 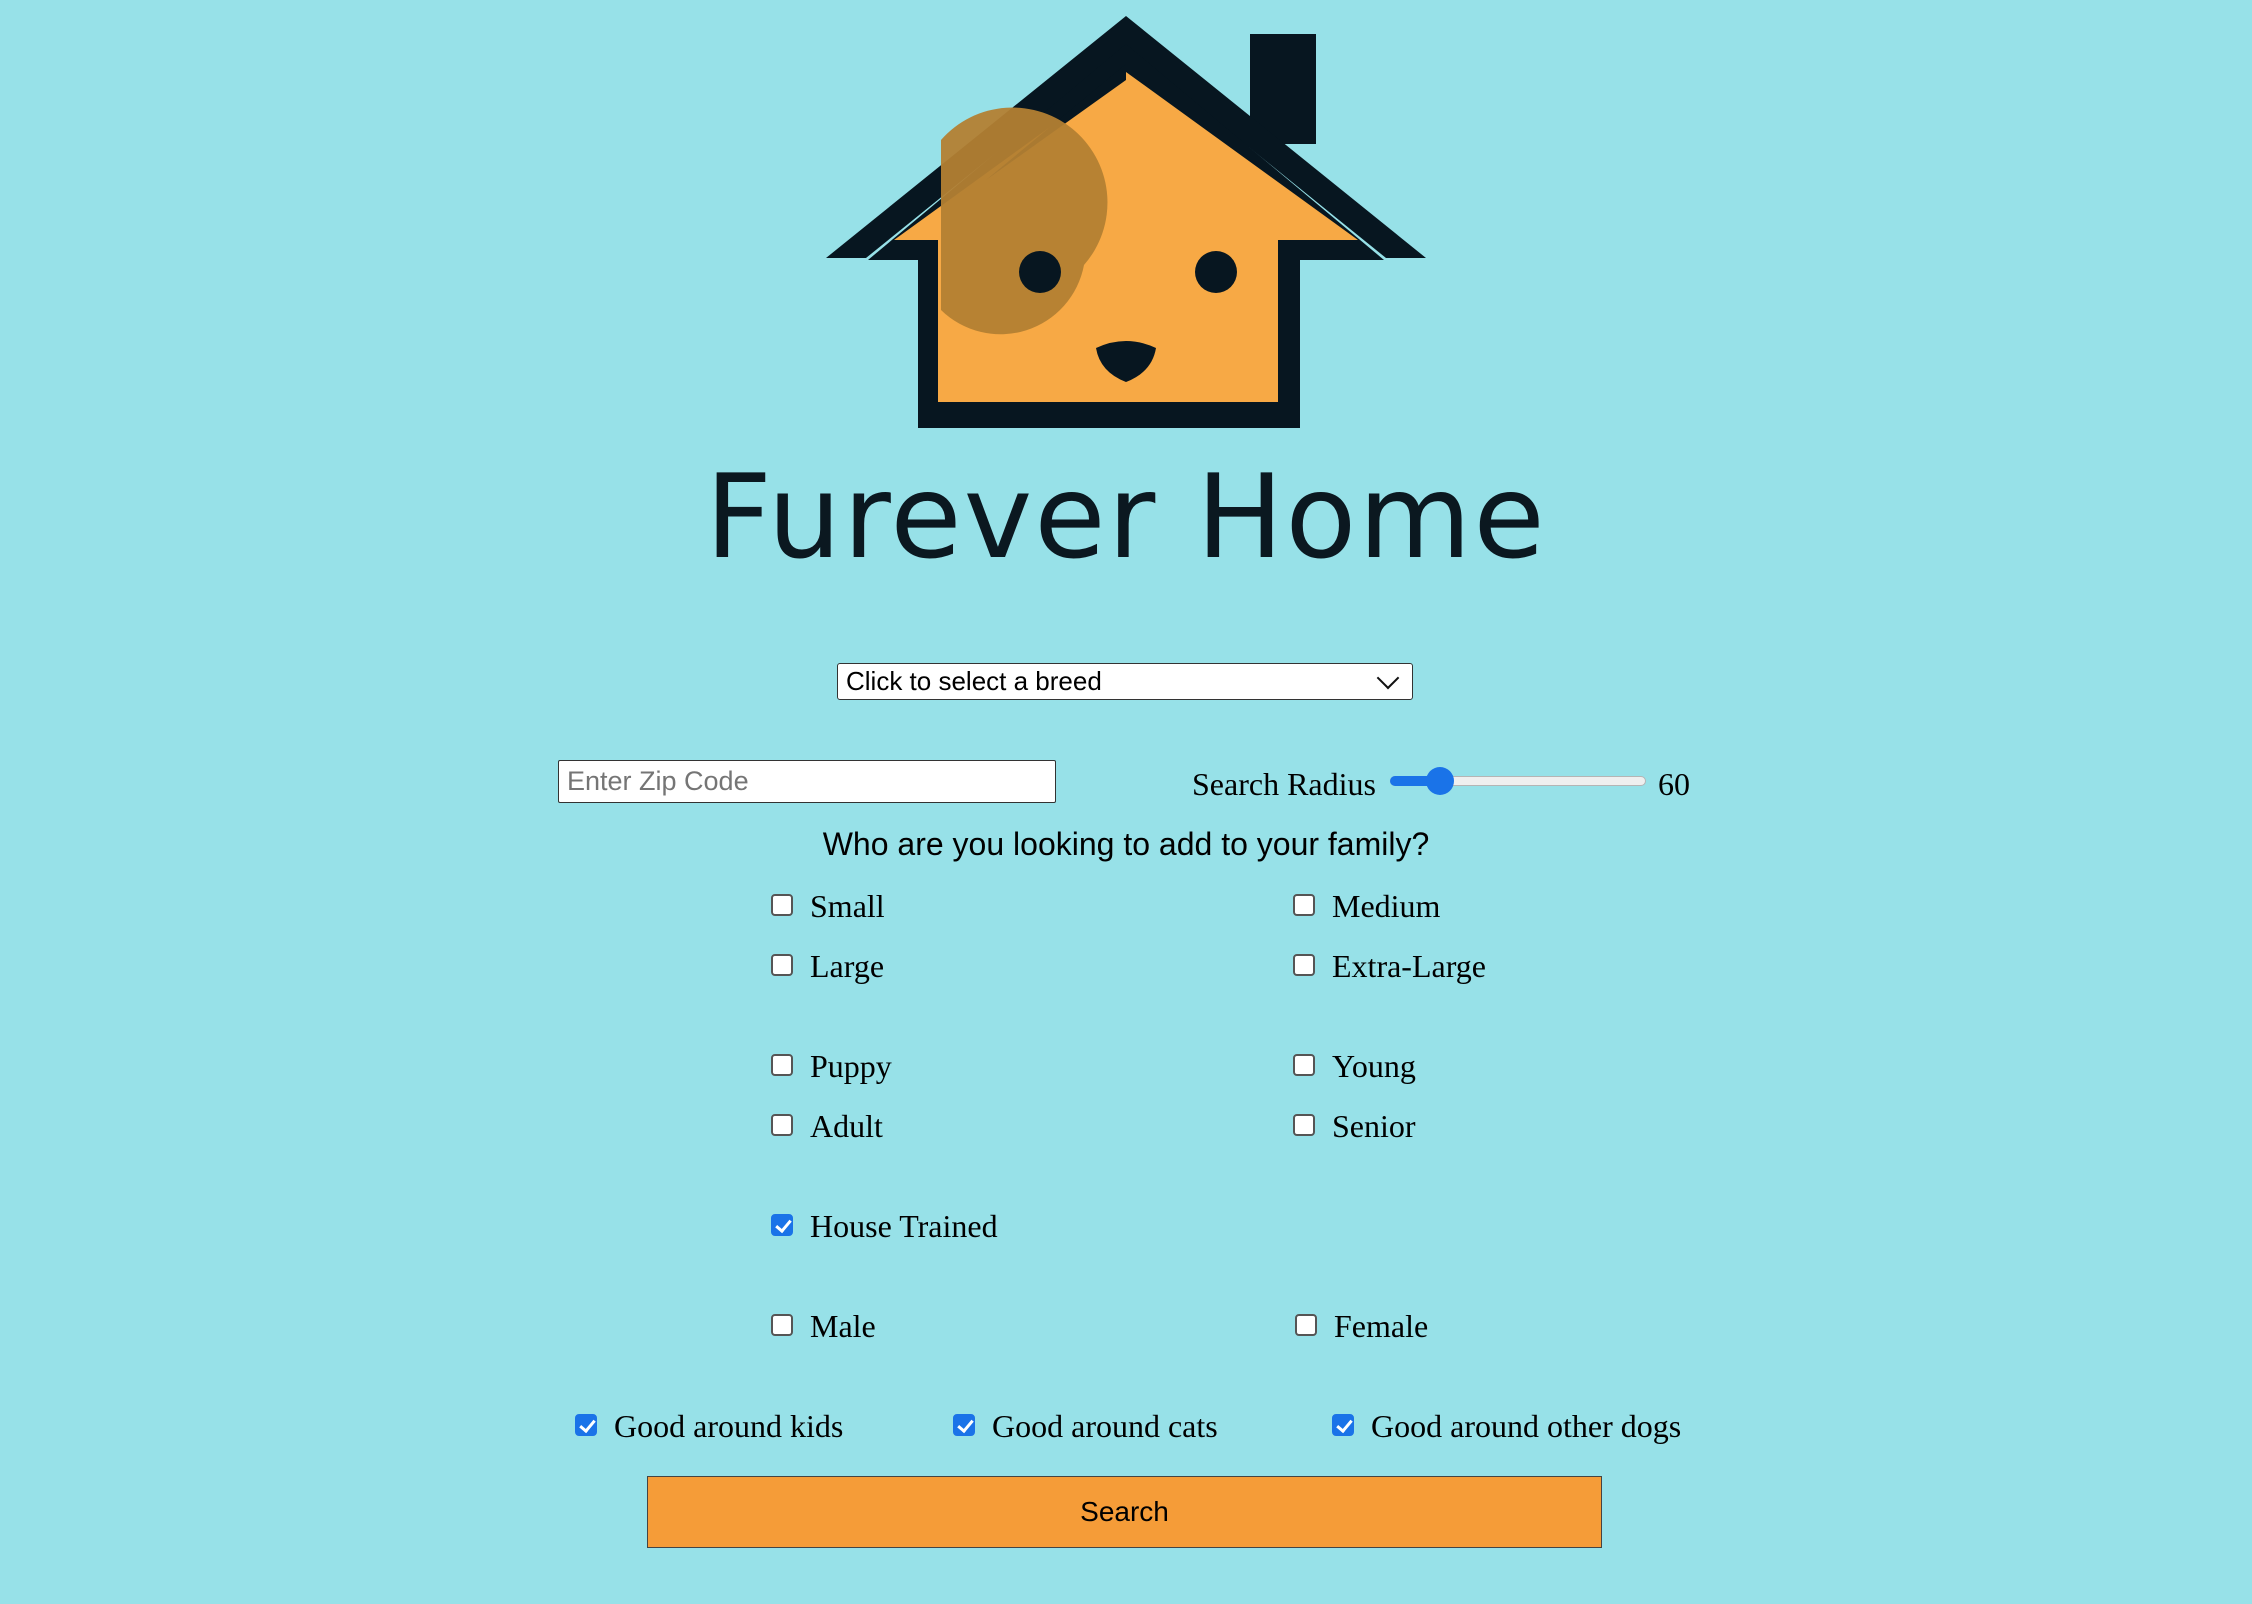 What do you see at coordinates (843, 1326) in the screenshot?
I see `filter-male-label: Male` at bounding box center [843, 1326].